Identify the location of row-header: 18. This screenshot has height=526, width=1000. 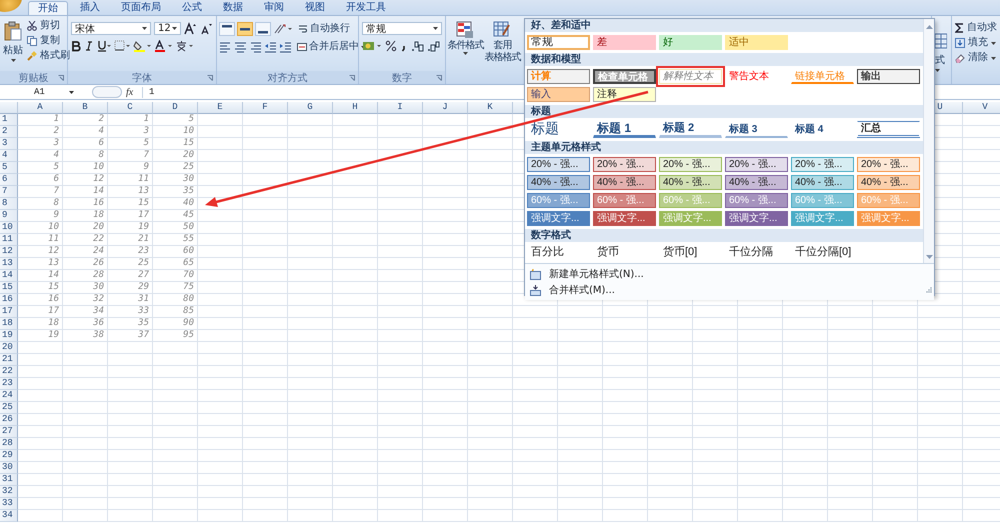
(9, 324).